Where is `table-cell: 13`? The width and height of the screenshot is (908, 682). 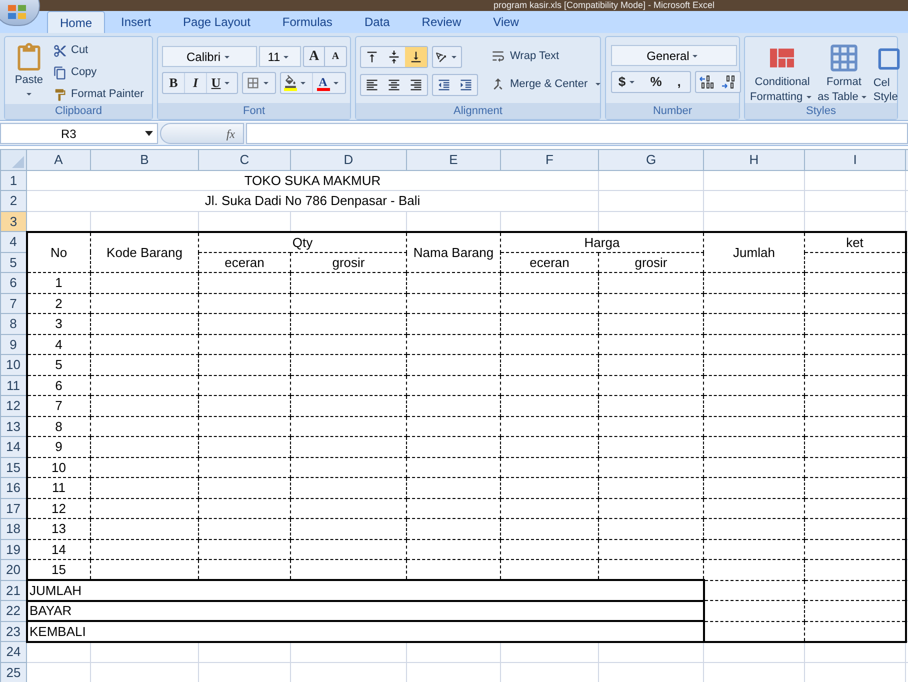
table-cell: 13 is located at coordinates (59, 528).